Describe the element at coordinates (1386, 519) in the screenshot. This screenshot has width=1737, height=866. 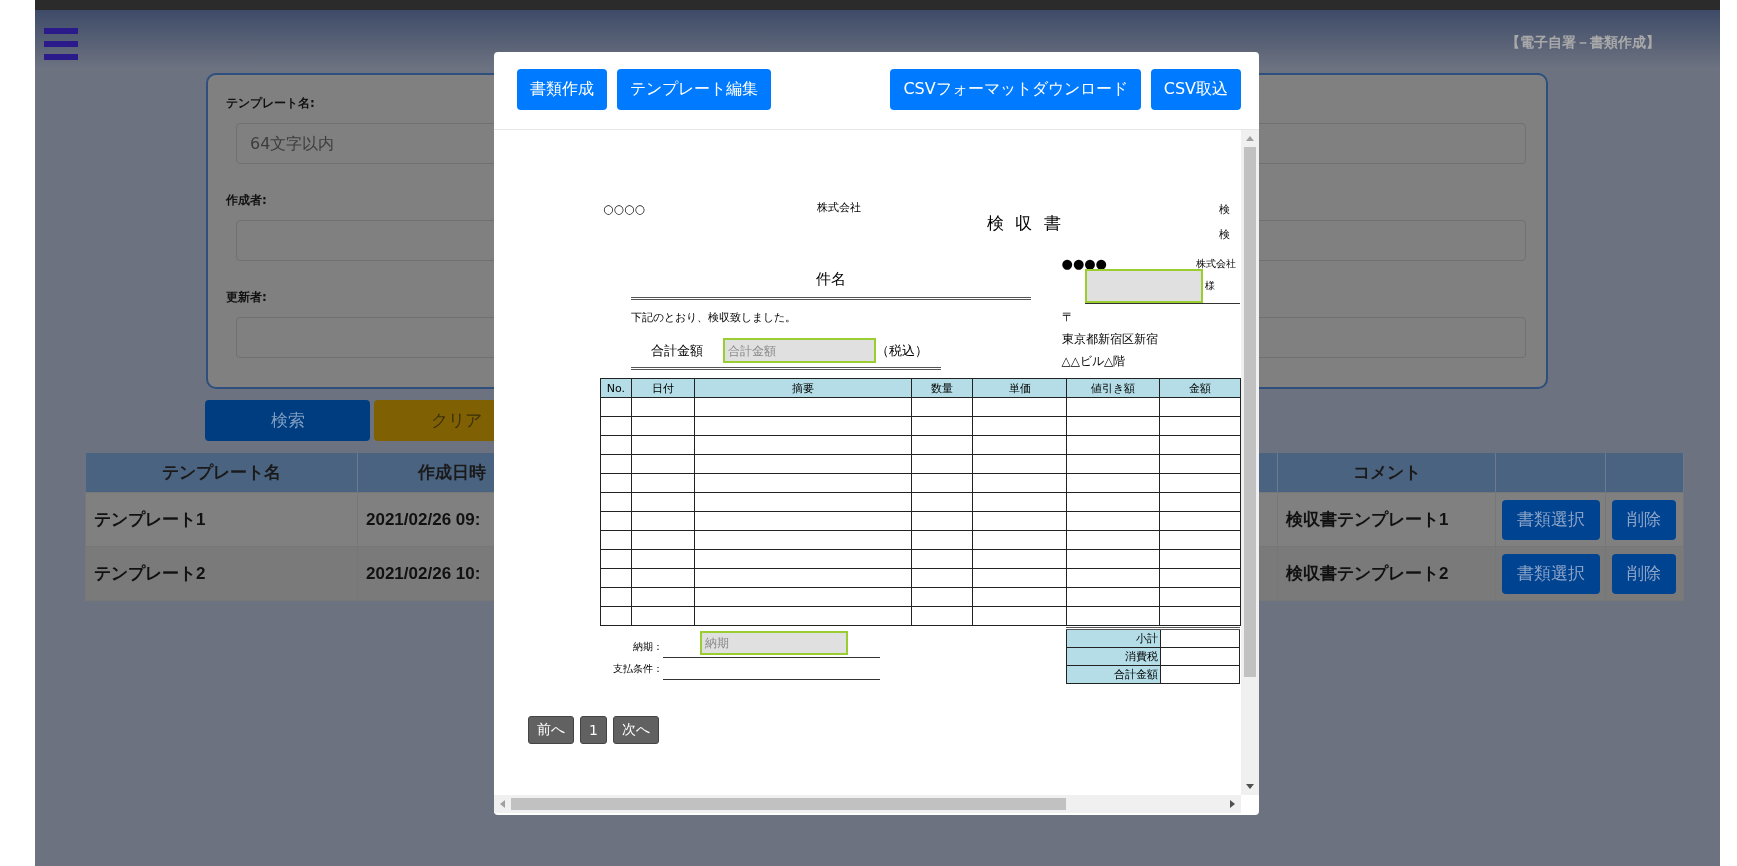
I see `table-cell: 検収書テンプレート1` at that location.